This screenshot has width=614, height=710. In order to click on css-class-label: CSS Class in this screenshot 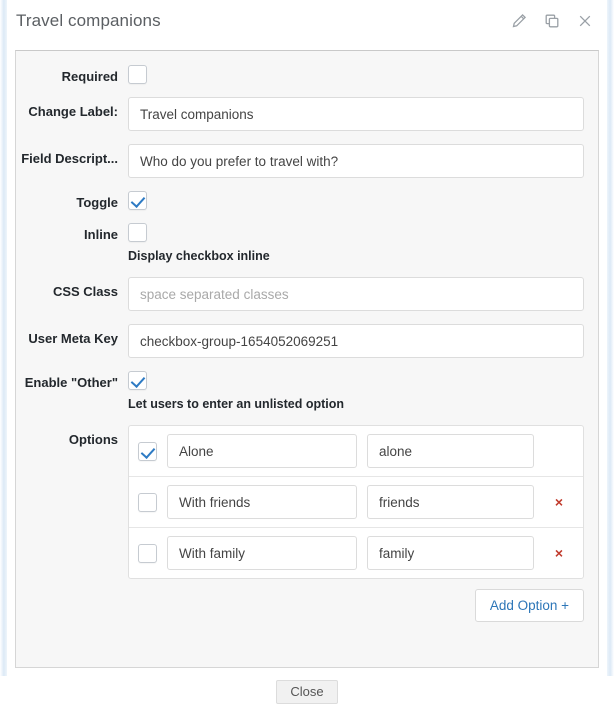, I will do `click(85, 291)`.